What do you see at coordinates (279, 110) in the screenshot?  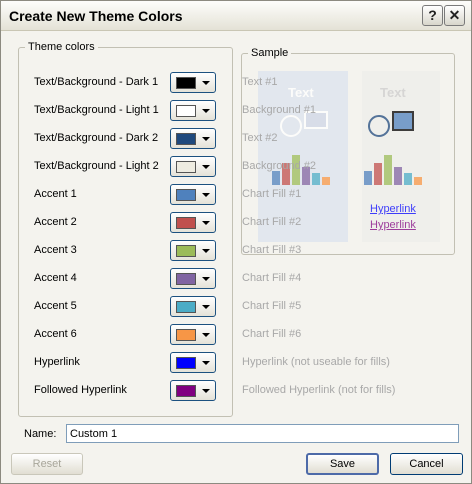 I see `sample-label-background1: Background #1` at bounding box center [279, 110].